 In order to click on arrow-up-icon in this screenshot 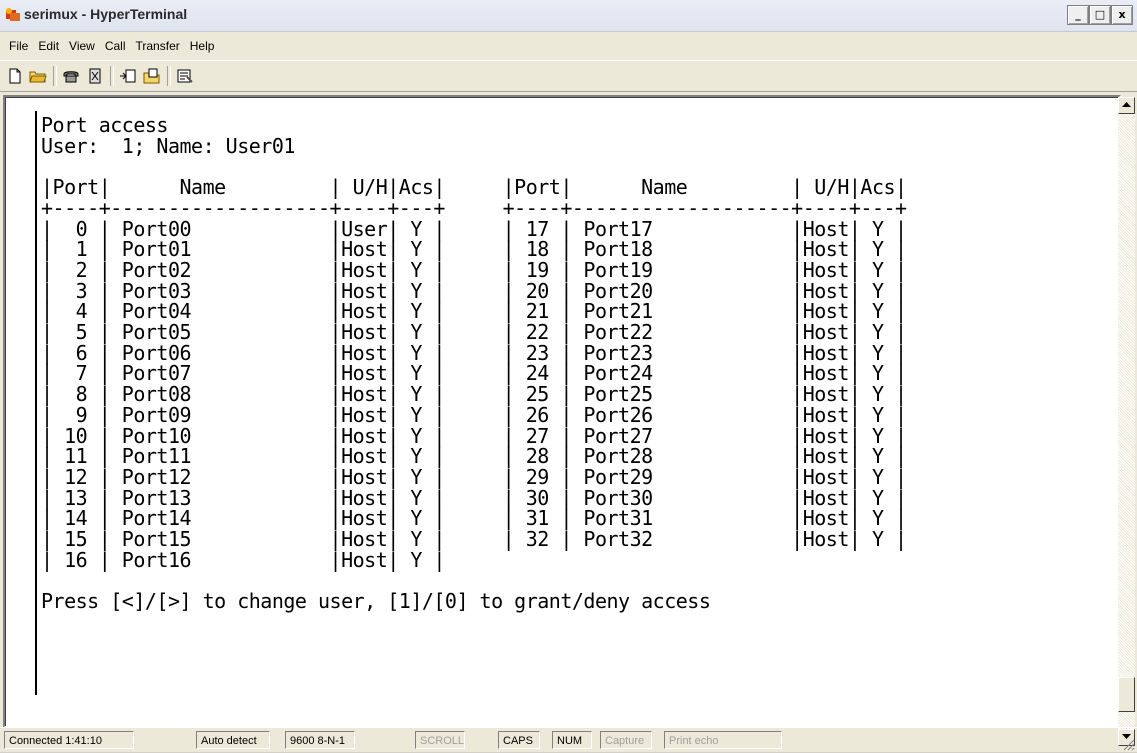, I will do `click(1126, 104)`.